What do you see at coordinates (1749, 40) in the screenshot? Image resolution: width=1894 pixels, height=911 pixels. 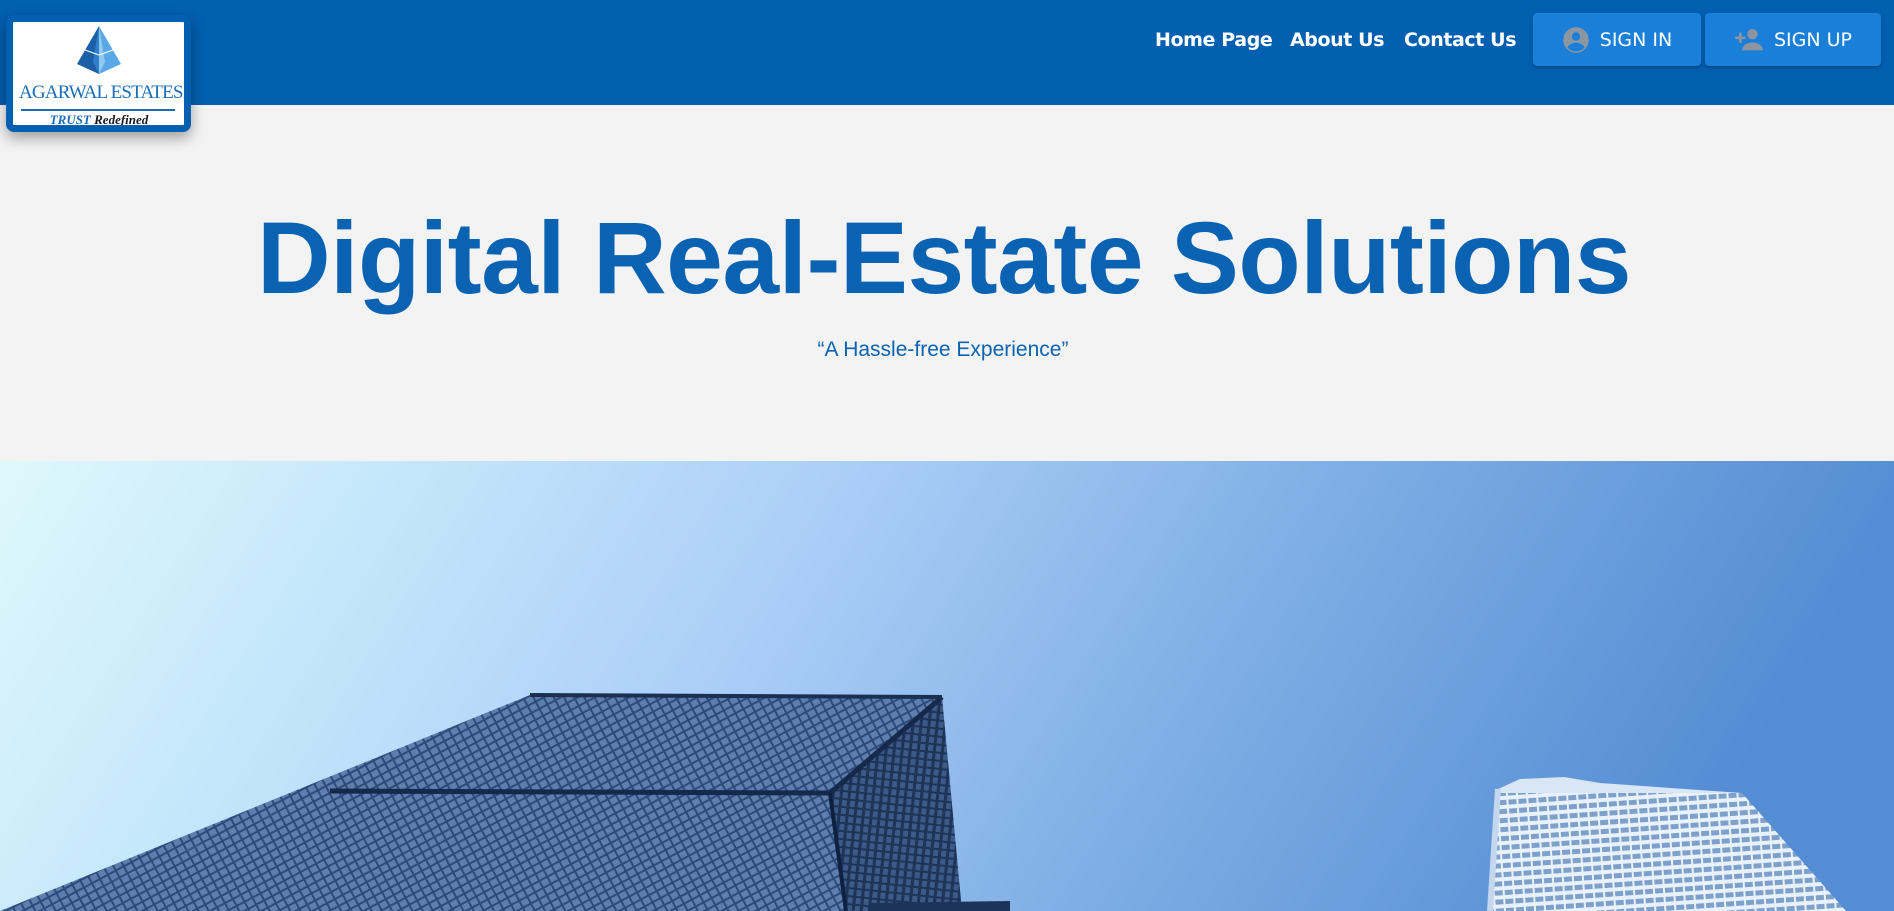 I see `person-add-icon` at bounding box center [1749, 40].